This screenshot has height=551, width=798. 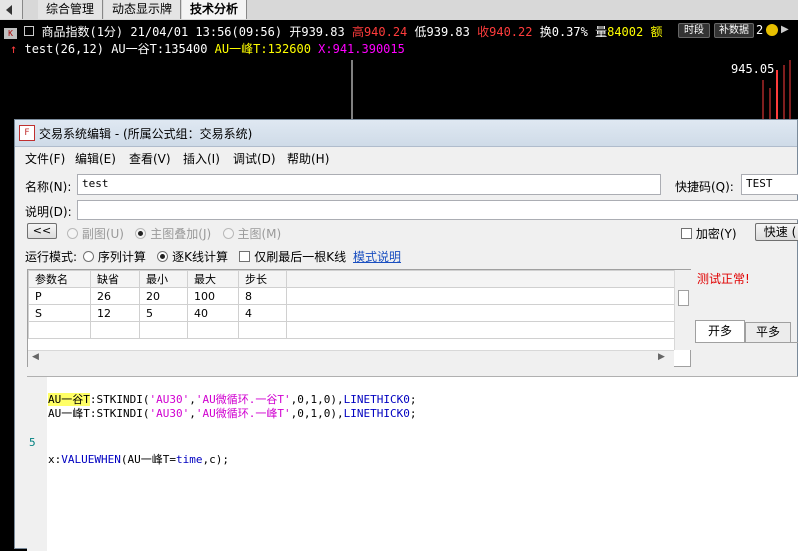 I want to click on test-result-label: 测试正常!, so click(x=723, y=279).